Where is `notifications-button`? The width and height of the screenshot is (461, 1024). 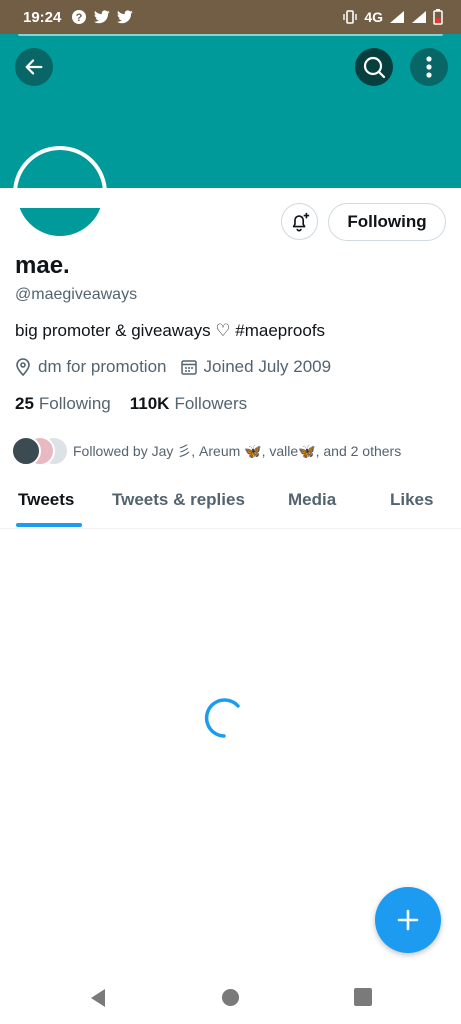 notifications-button is located at coordinates (299, 221).